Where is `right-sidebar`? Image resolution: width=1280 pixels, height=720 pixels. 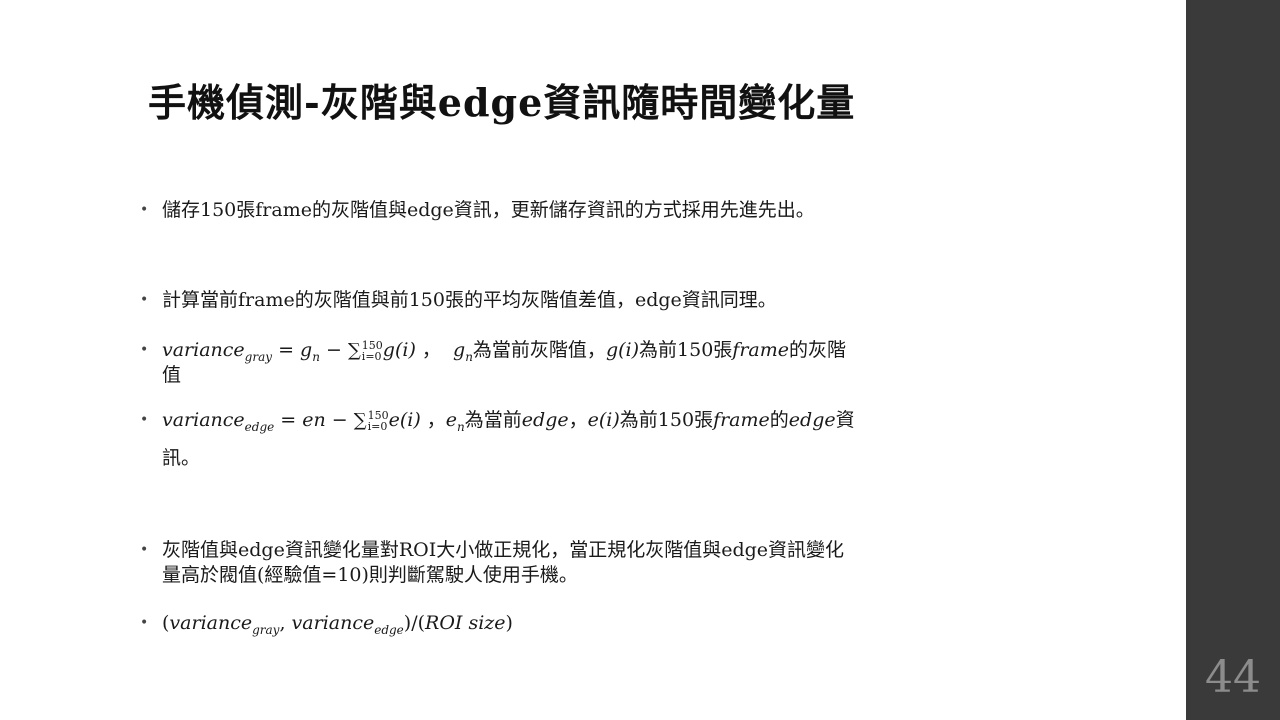 right-sidebar is located at coordinates (1233, 360).